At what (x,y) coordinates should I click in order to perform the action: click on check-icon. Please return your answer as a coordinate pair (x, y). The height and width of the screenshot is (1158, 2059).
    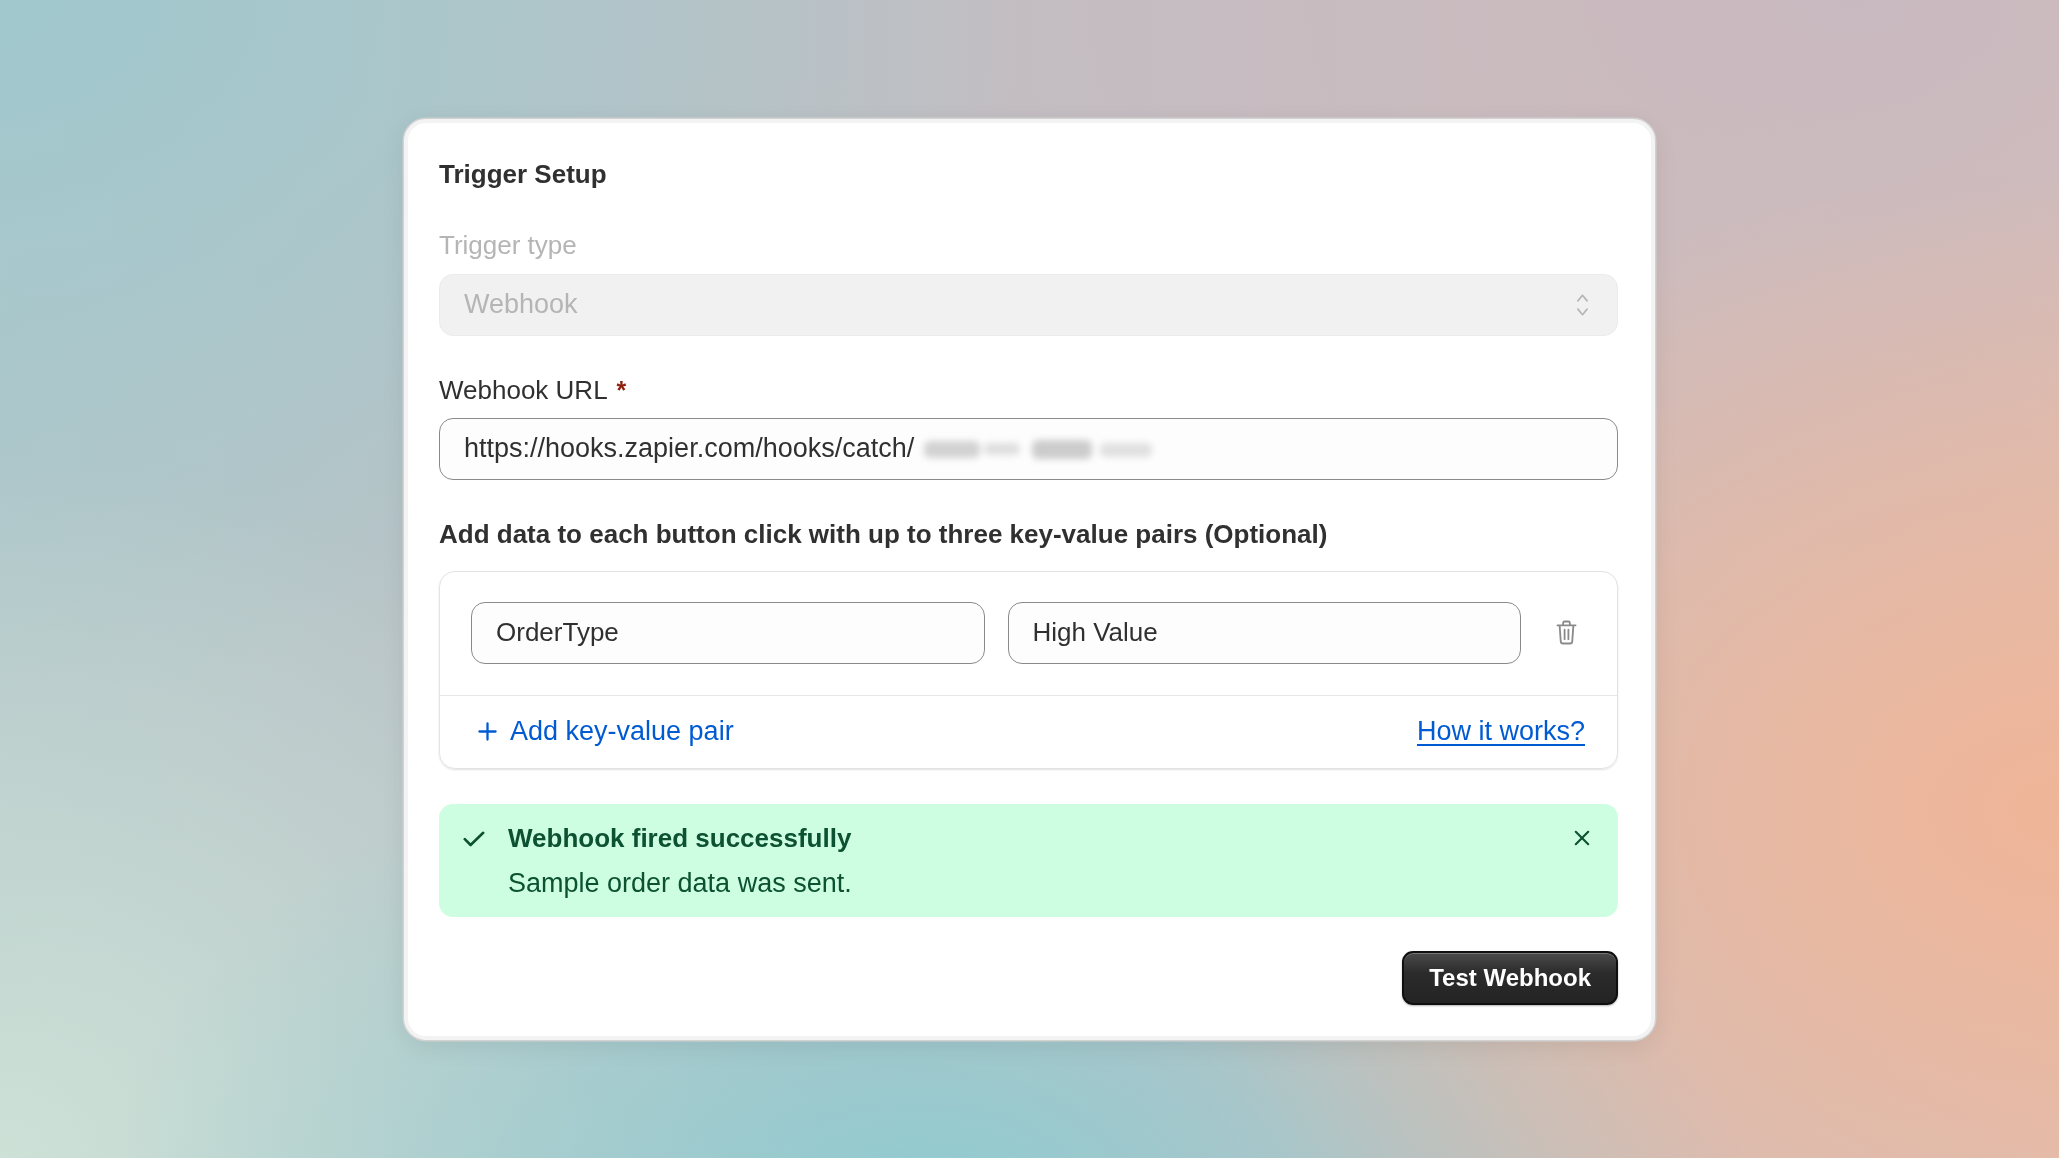
    Looking at the image, I should click on (474, 838).